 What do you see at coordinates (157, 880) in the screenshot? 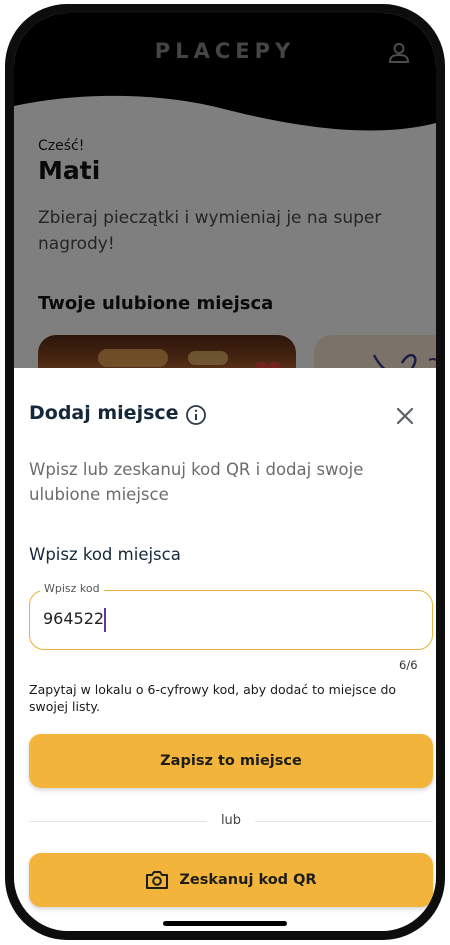
I see `camera-icon` at bounding box center [157, 880].